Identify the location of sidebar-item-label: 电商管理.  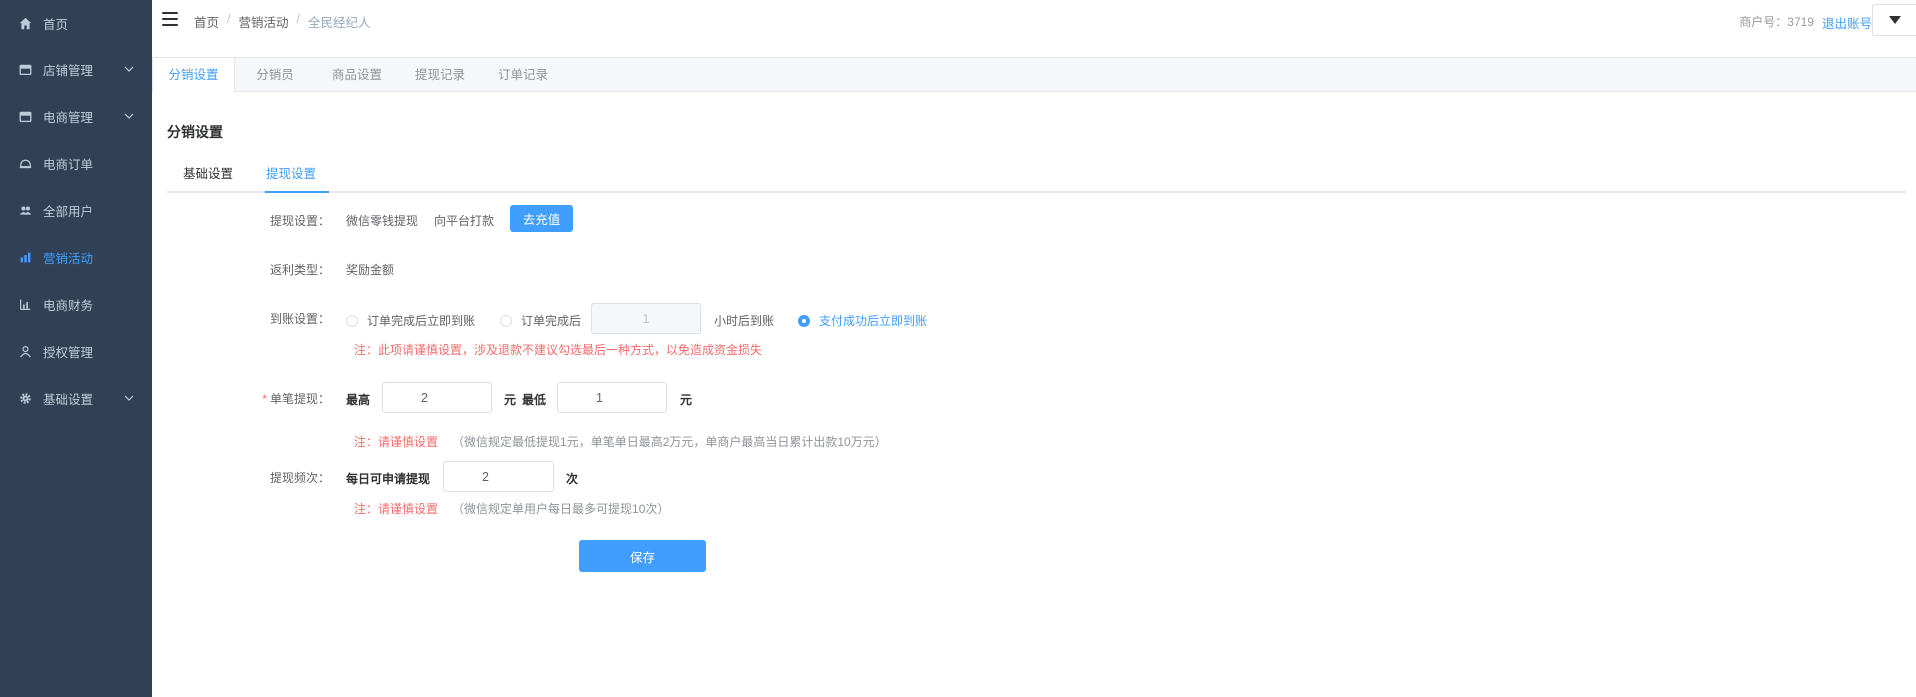
(68, 118).